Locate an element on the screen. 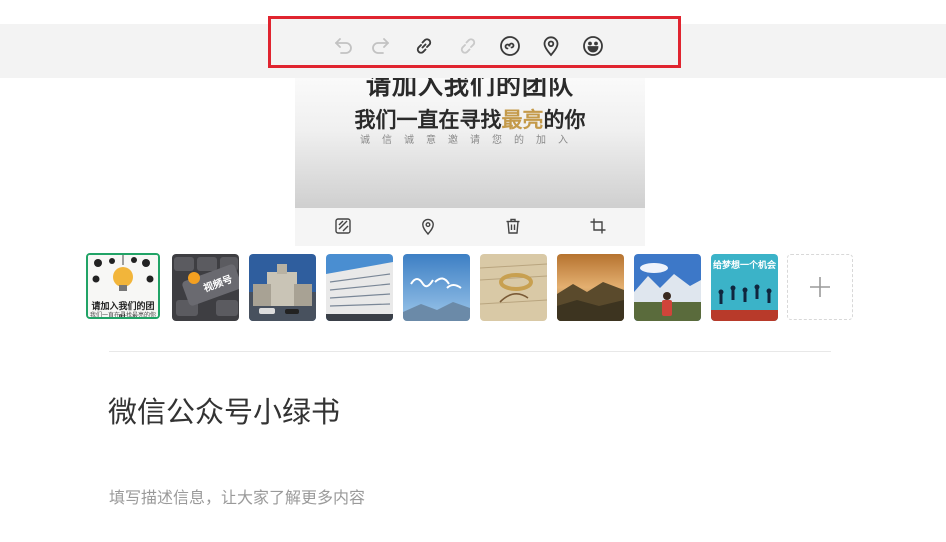 This screenshot has width=946, height=542. mini-program-button is located at coordinates (510, 46).